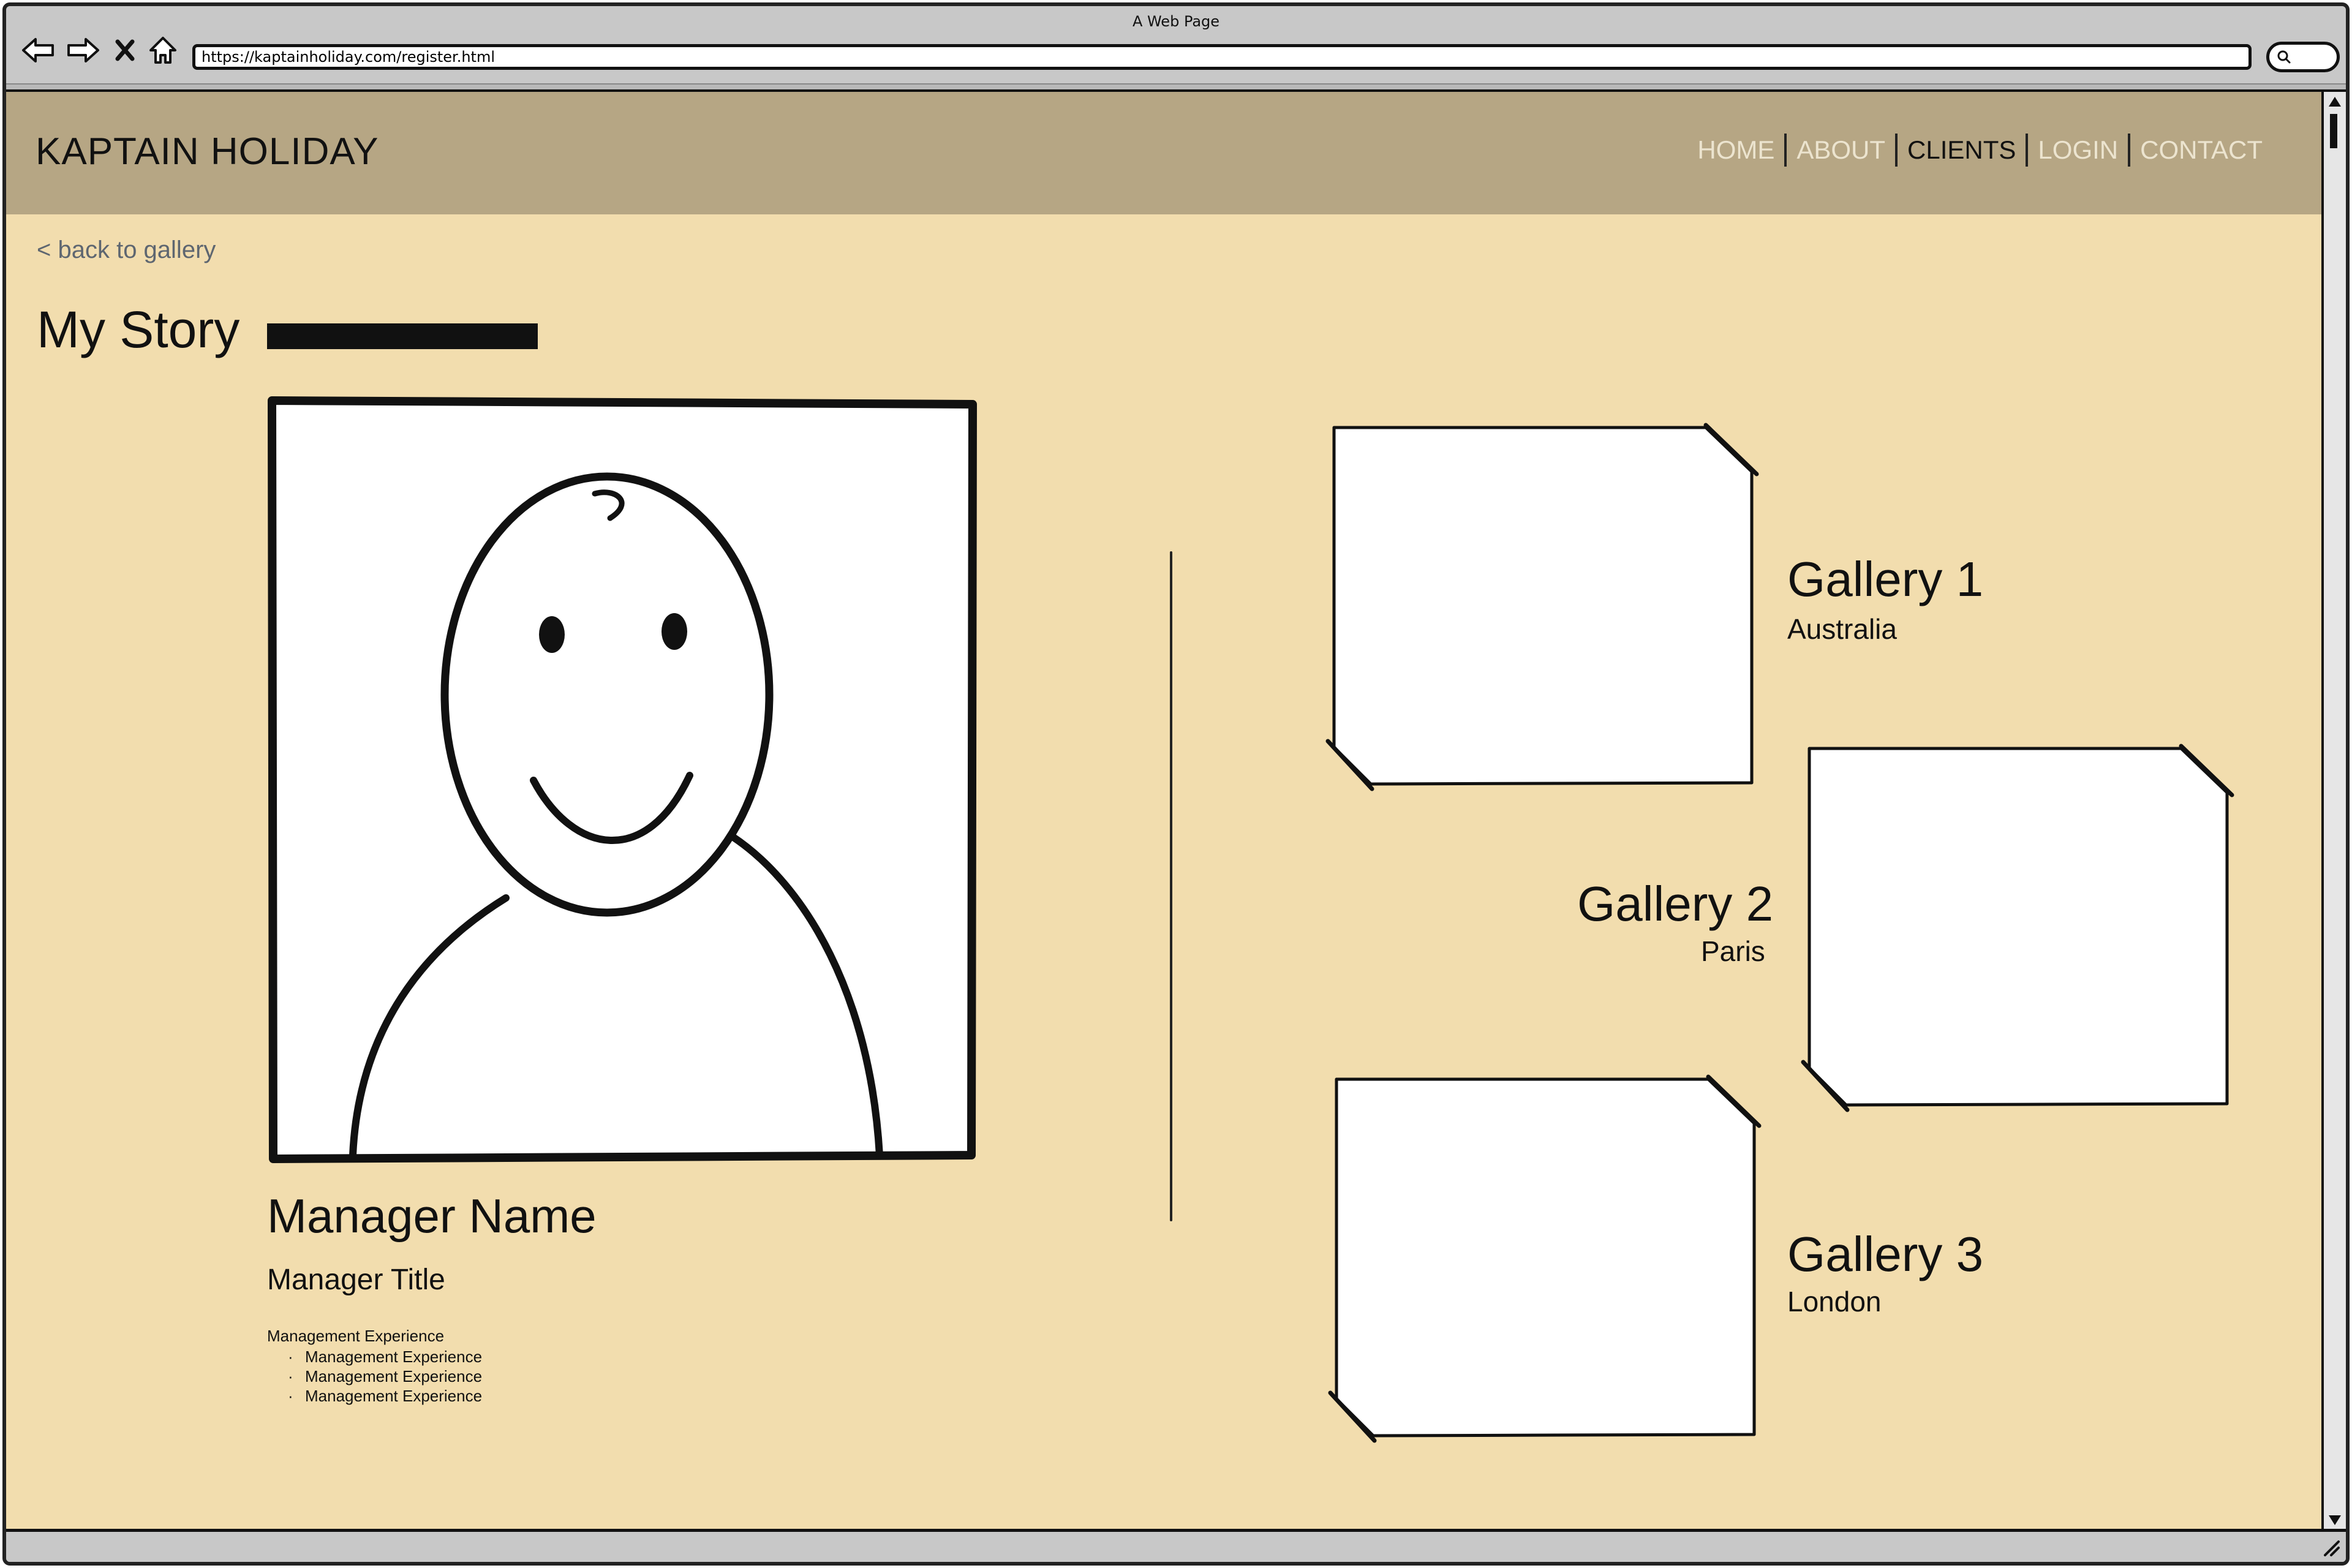 Image resolution: width=2352 pixels, height=1568 pixels. Describe the element at coordinates (1736, 150) in the screenshot. I see `nav-home: HOME` at that location.